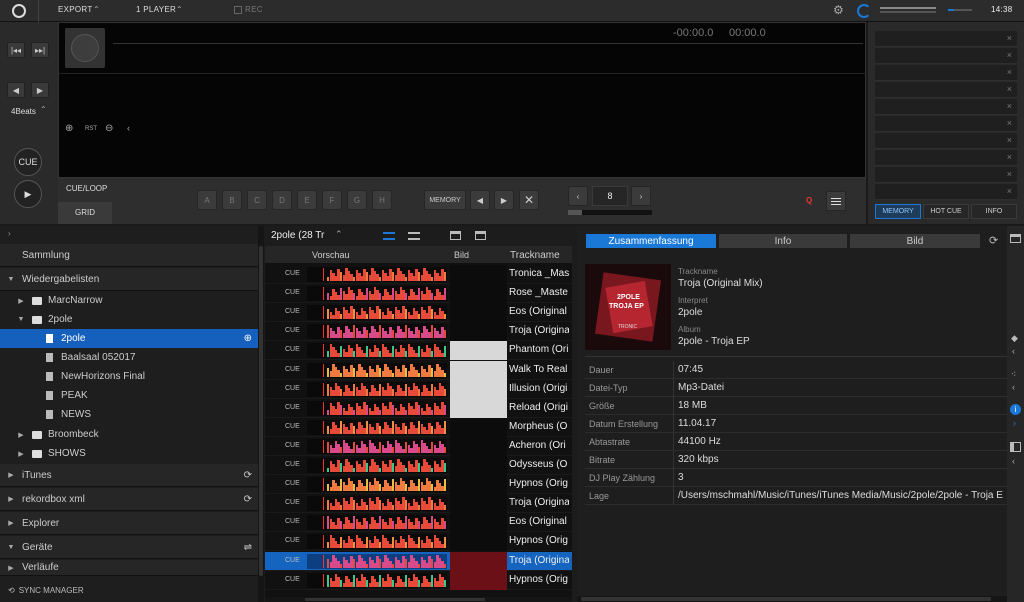  I want to click on tree-item-2pole-folder: ▼ 2pole, so click(129, 319).